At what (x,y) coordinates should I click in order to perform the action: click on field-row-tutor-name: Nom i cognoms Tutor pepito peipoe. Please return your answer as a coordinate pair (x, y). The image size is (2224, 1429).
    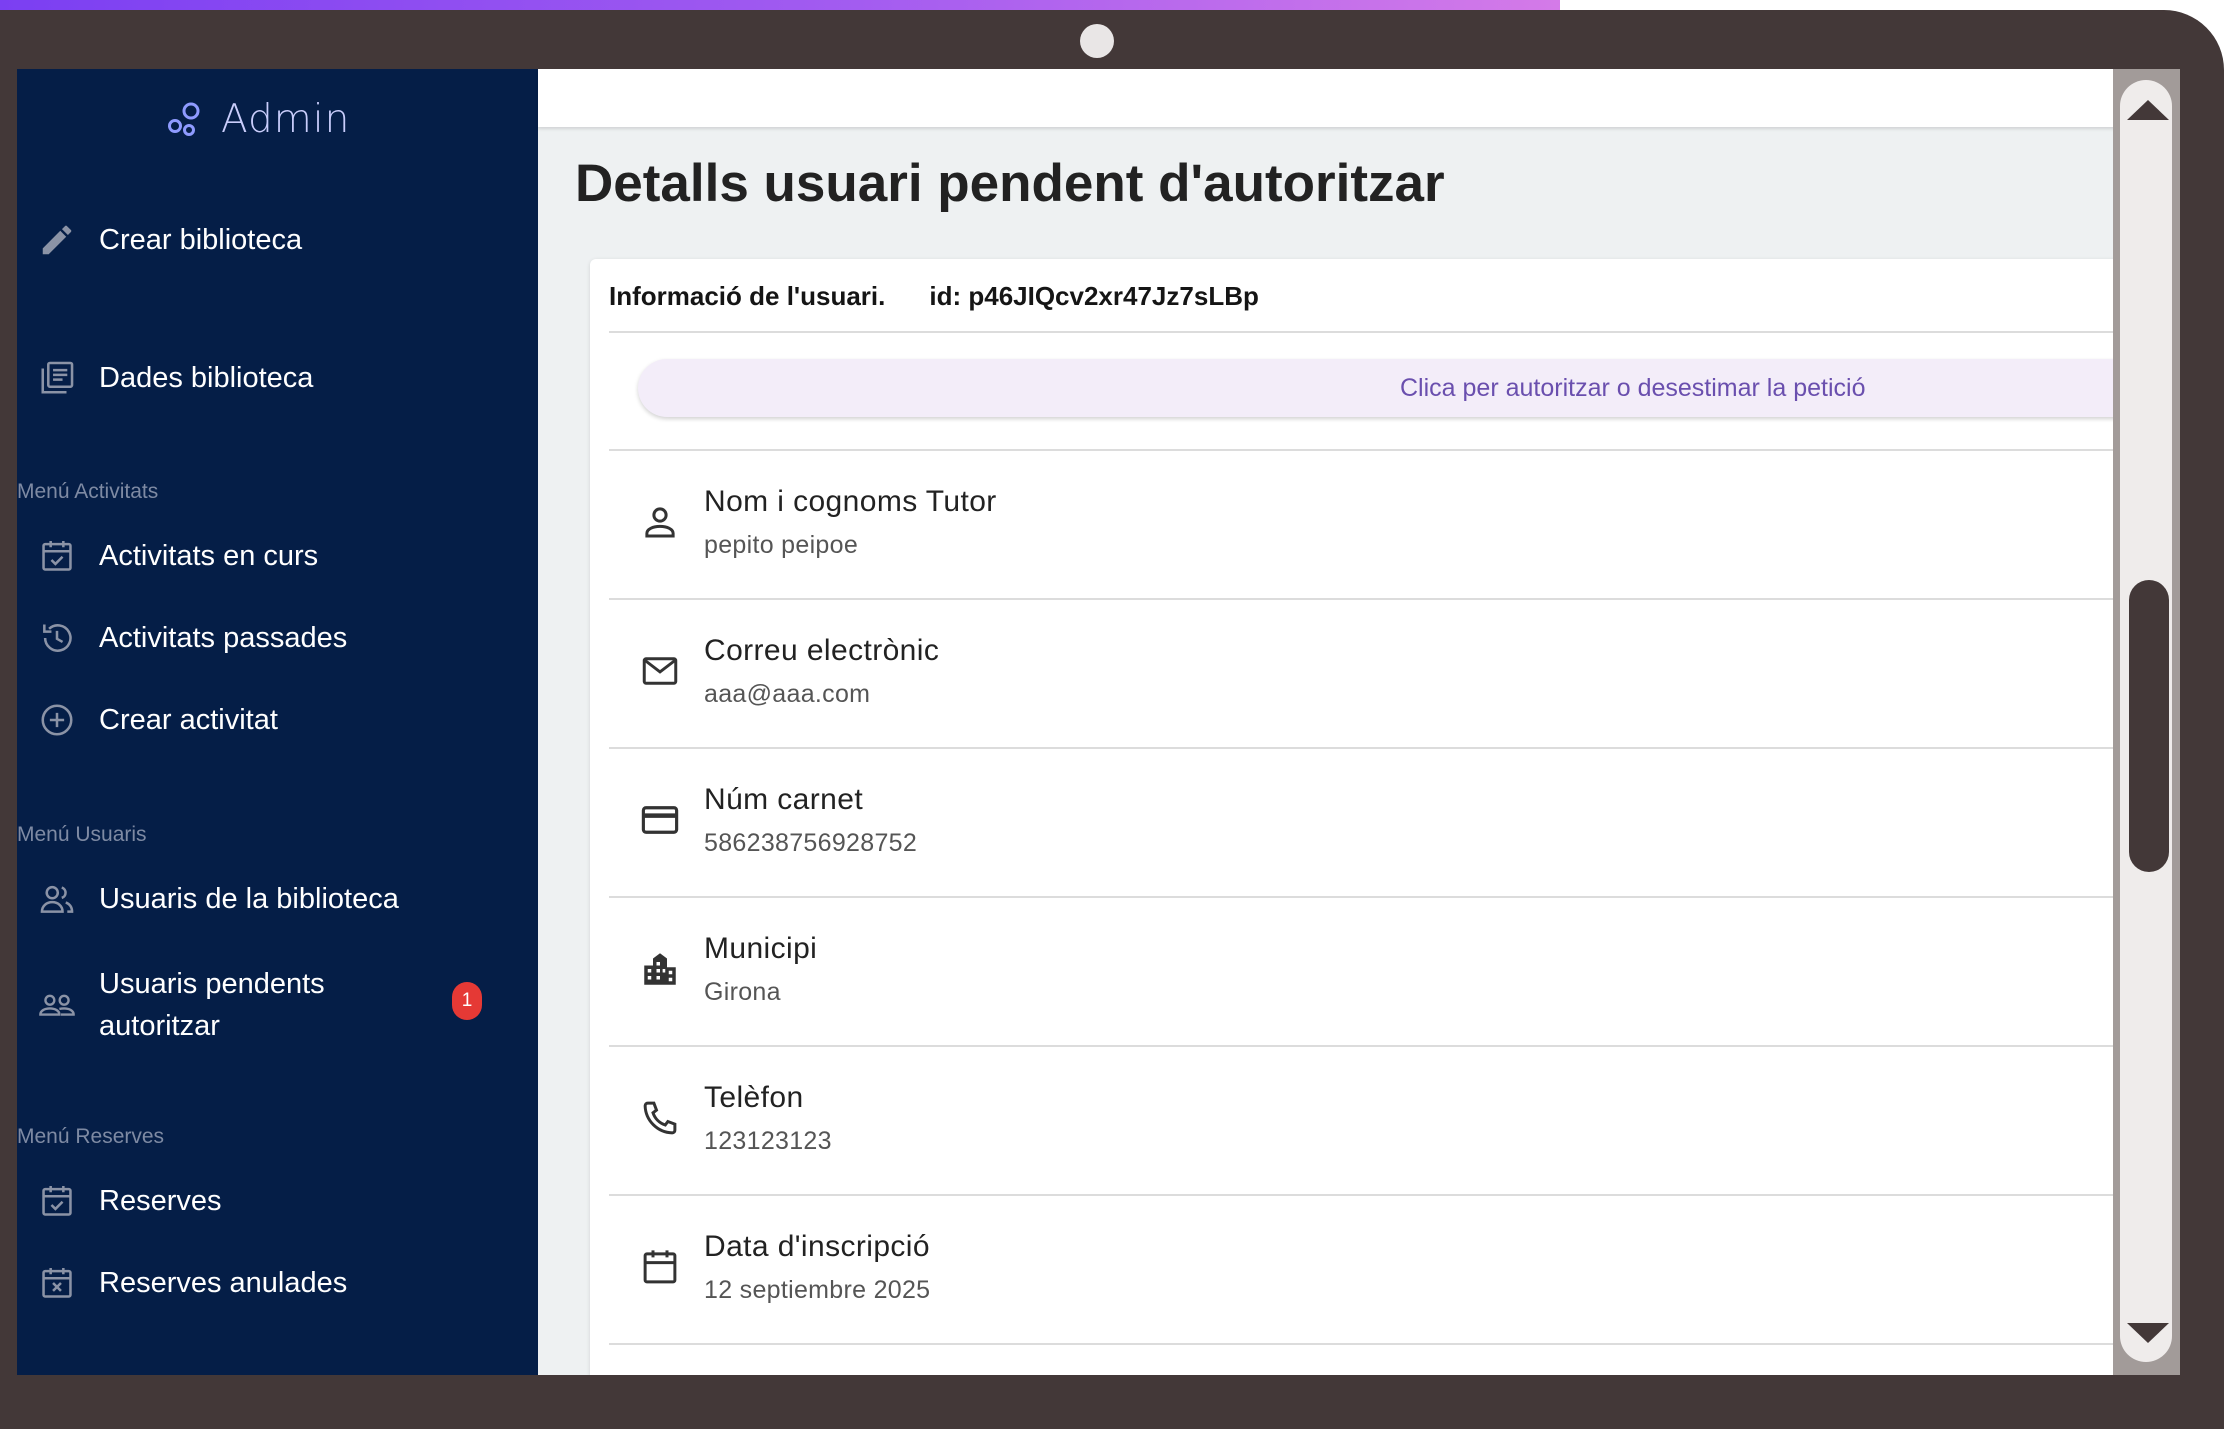
    Looking at the image, I should click on (1394, 523).